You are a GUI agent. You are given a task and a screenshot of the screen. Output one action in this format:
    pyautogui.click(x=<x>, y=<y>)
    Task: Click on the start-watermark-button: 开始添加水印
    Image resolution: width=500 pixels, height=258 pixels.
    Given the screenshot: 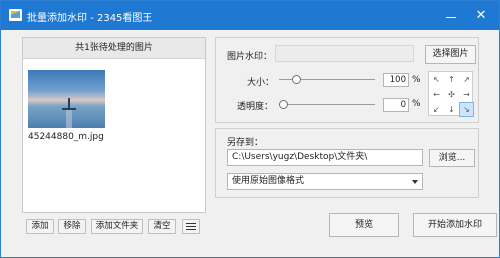 What is the action you would take?
    pyautogui.click(x=455, y=225)
    